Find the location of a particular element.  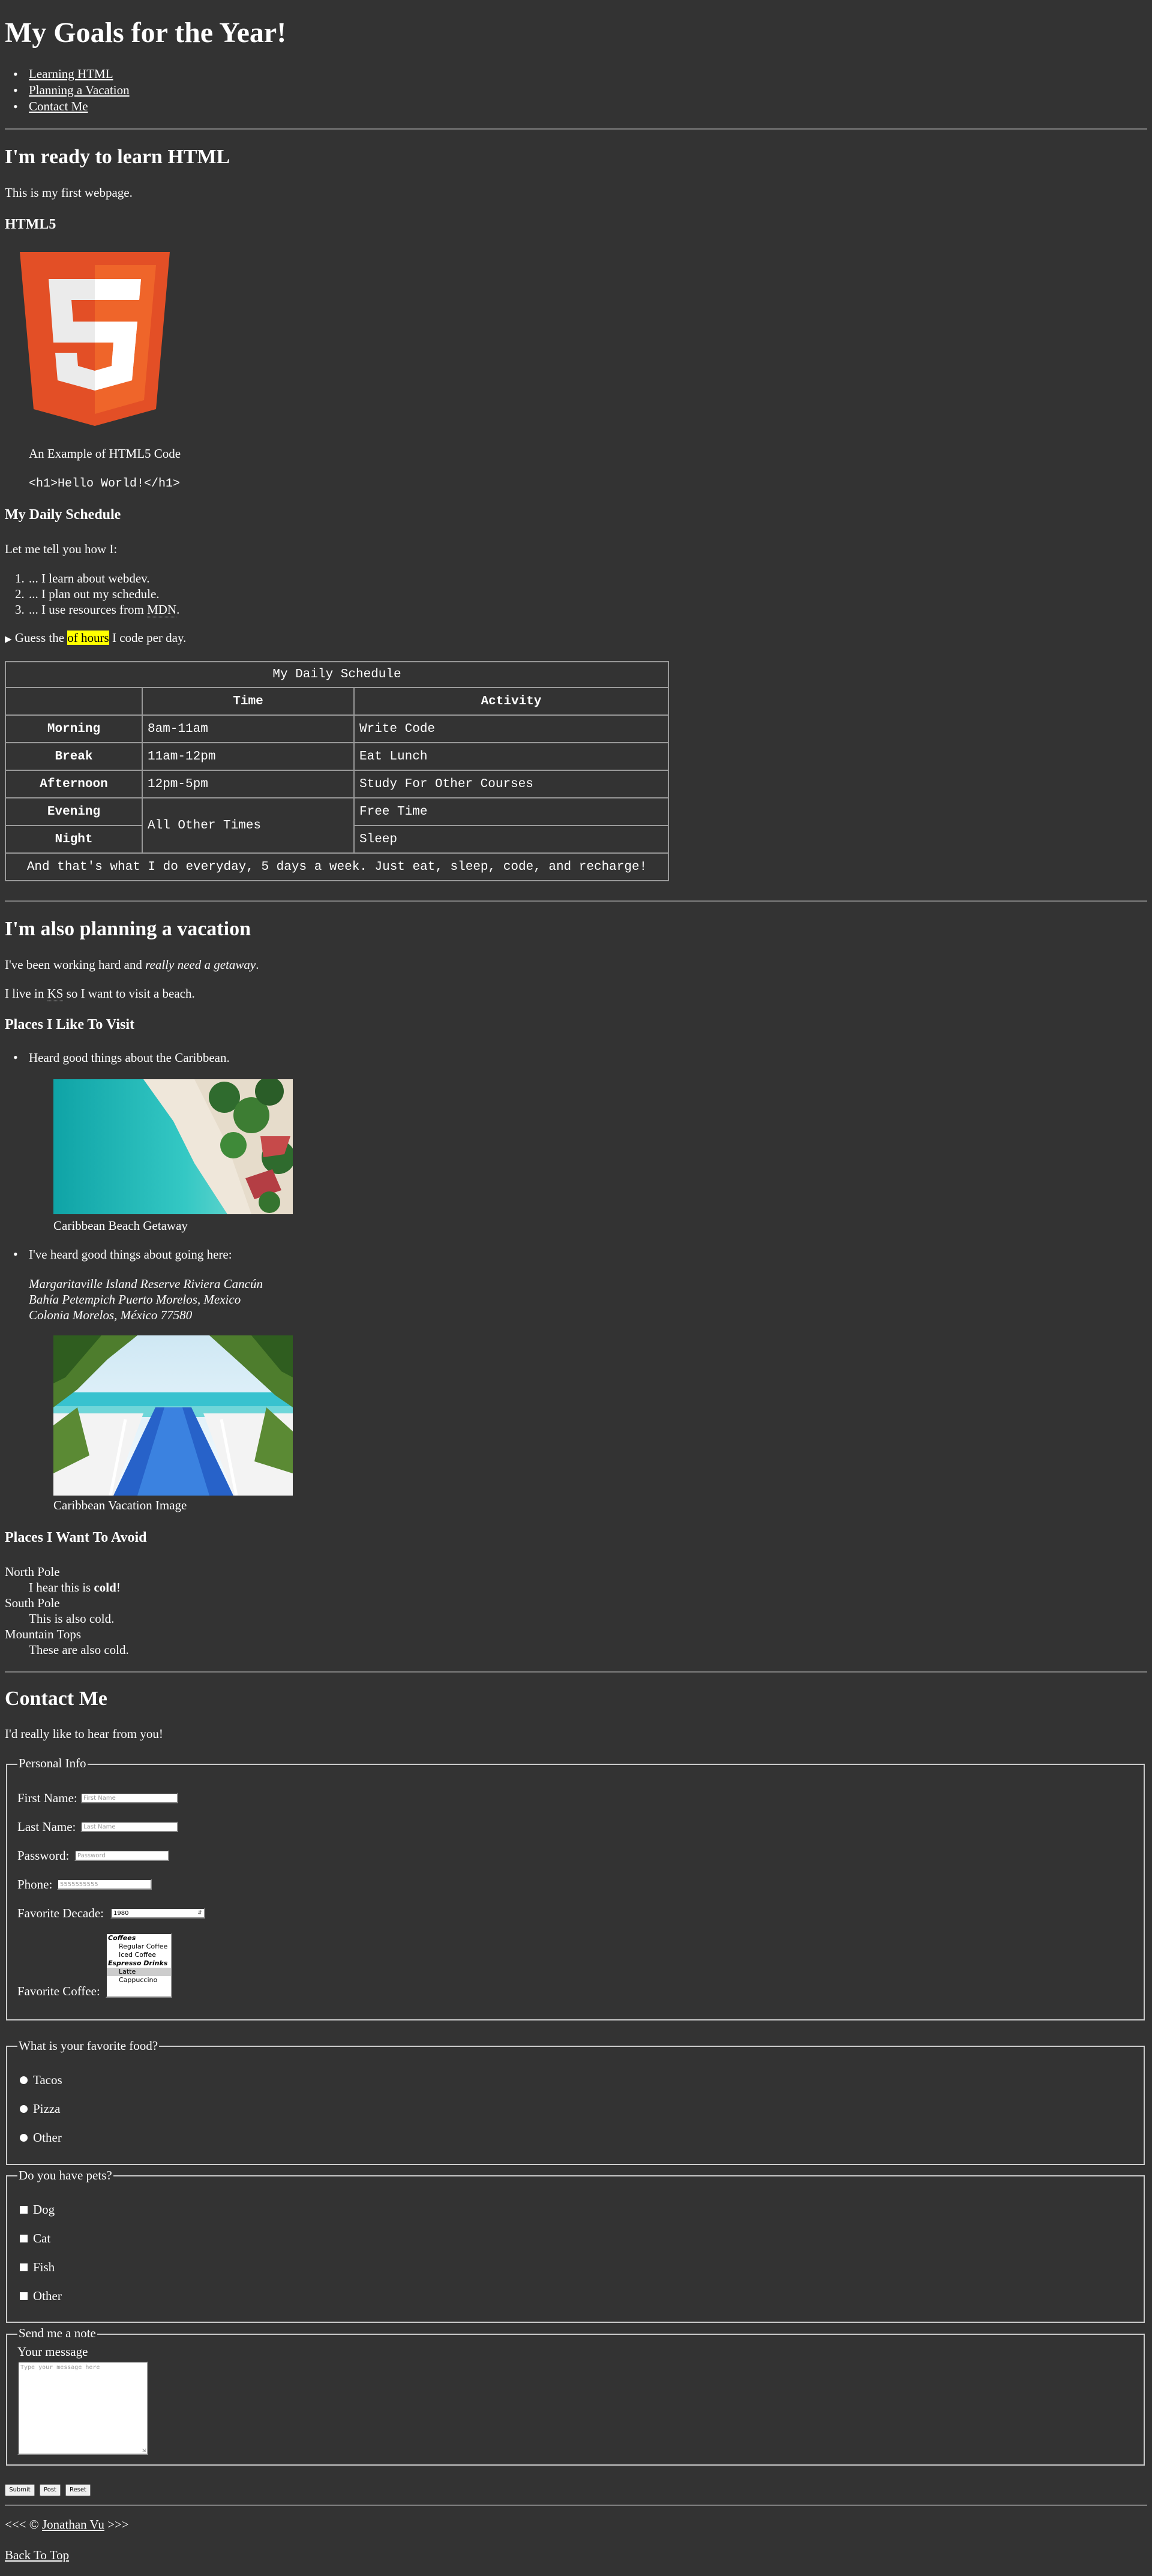

nav-item: Contact Me is located at coordinates (71, 107).